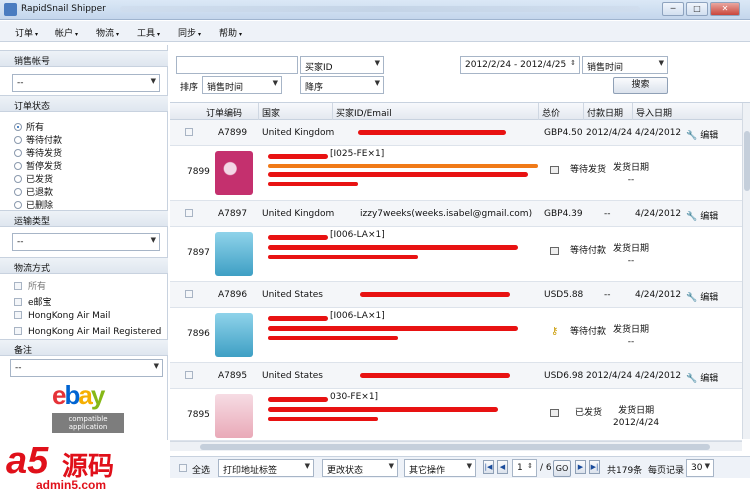  What do you see at coordinates (697, 9) in the screenshot?
I see `maximize-button: □` at bounding box center [697, 9].